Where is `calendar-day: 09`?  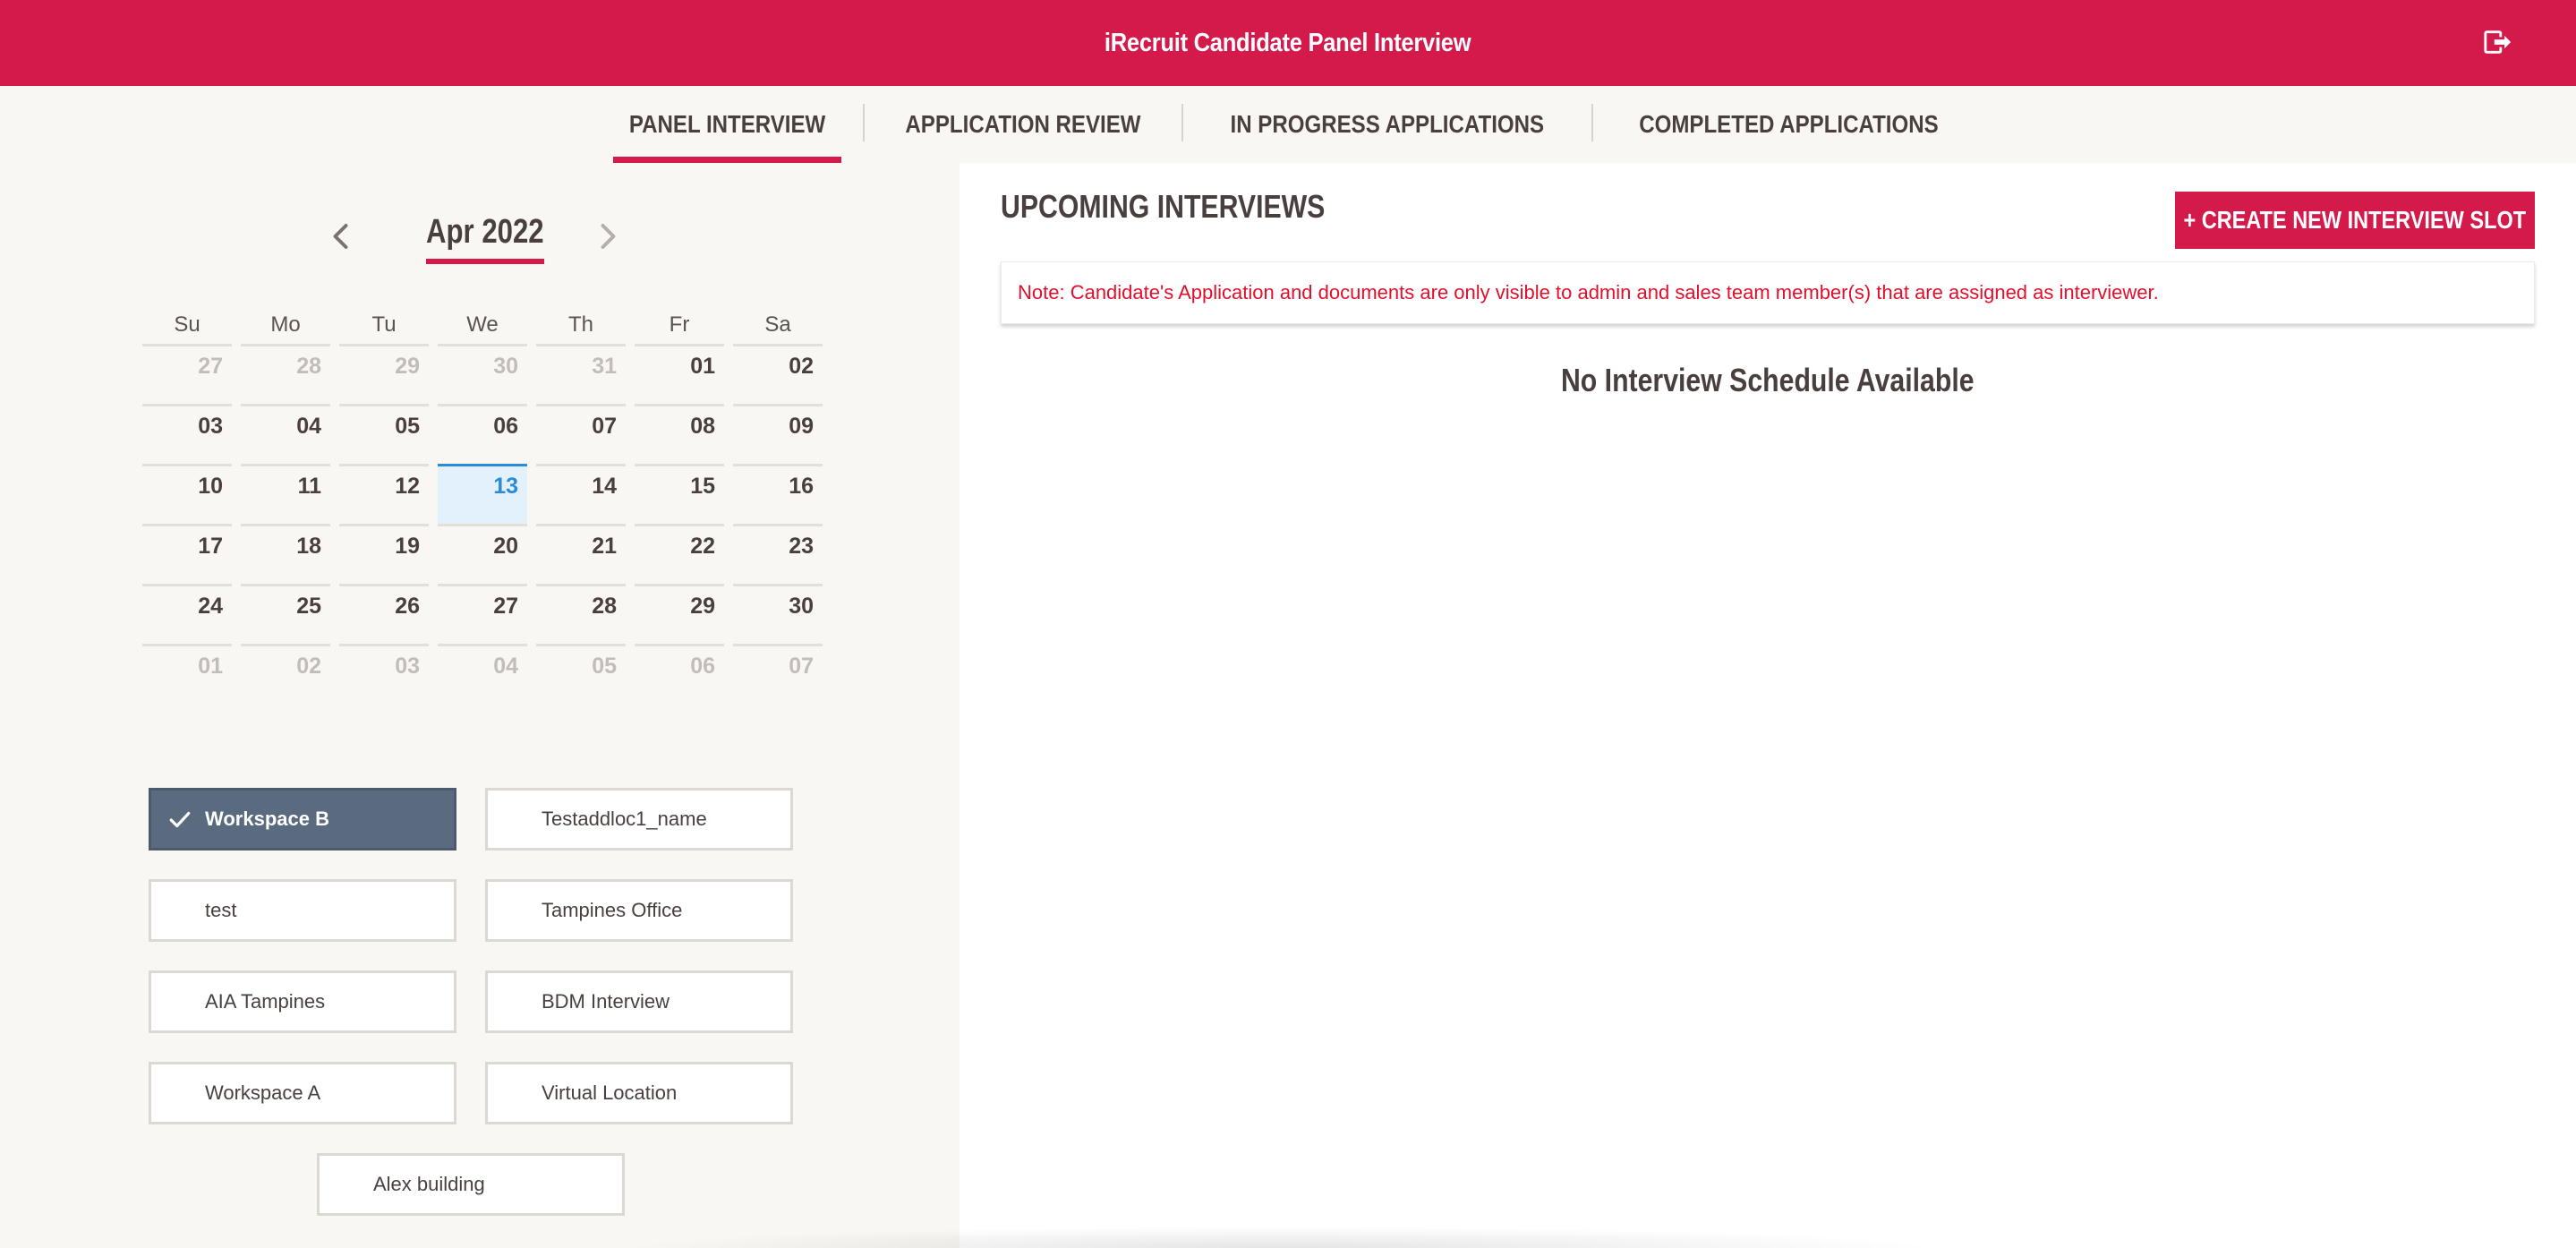
calendar-day: 09 is located at coordinates (778, 434).